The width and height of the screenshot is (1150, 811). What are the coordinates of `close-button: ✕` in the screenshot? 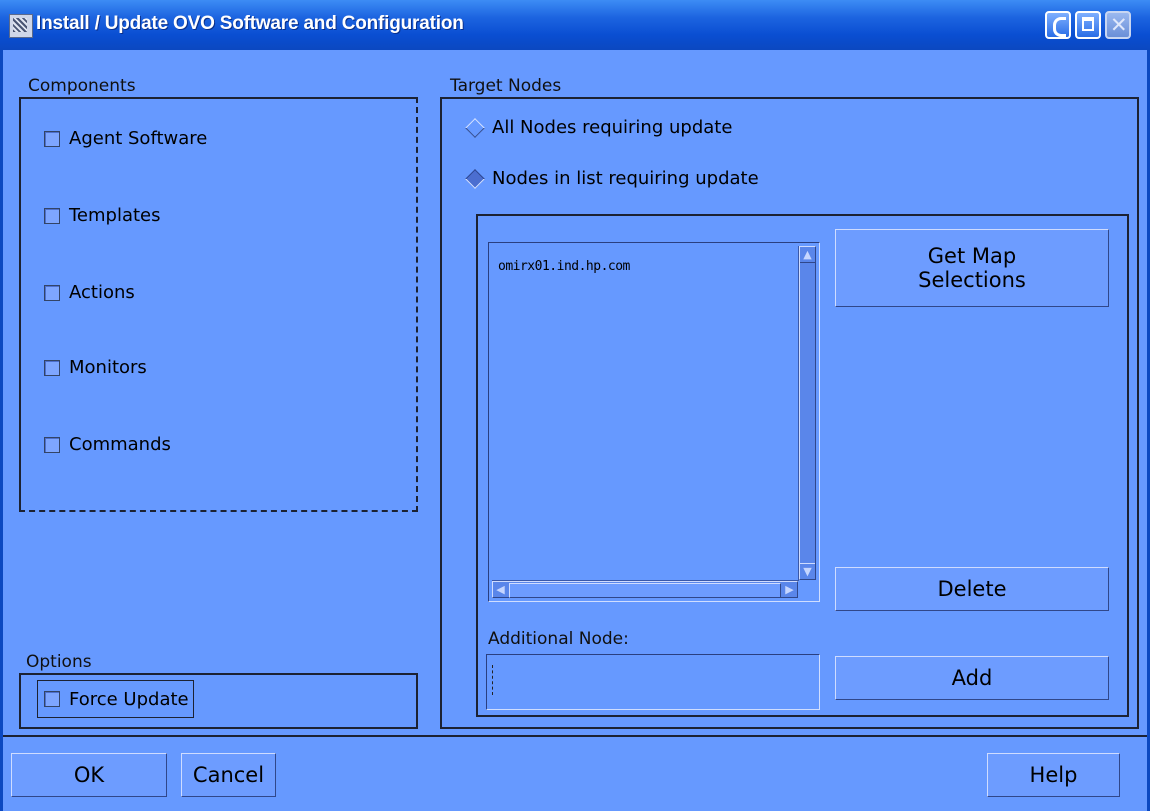 It's located at (1118, 25).